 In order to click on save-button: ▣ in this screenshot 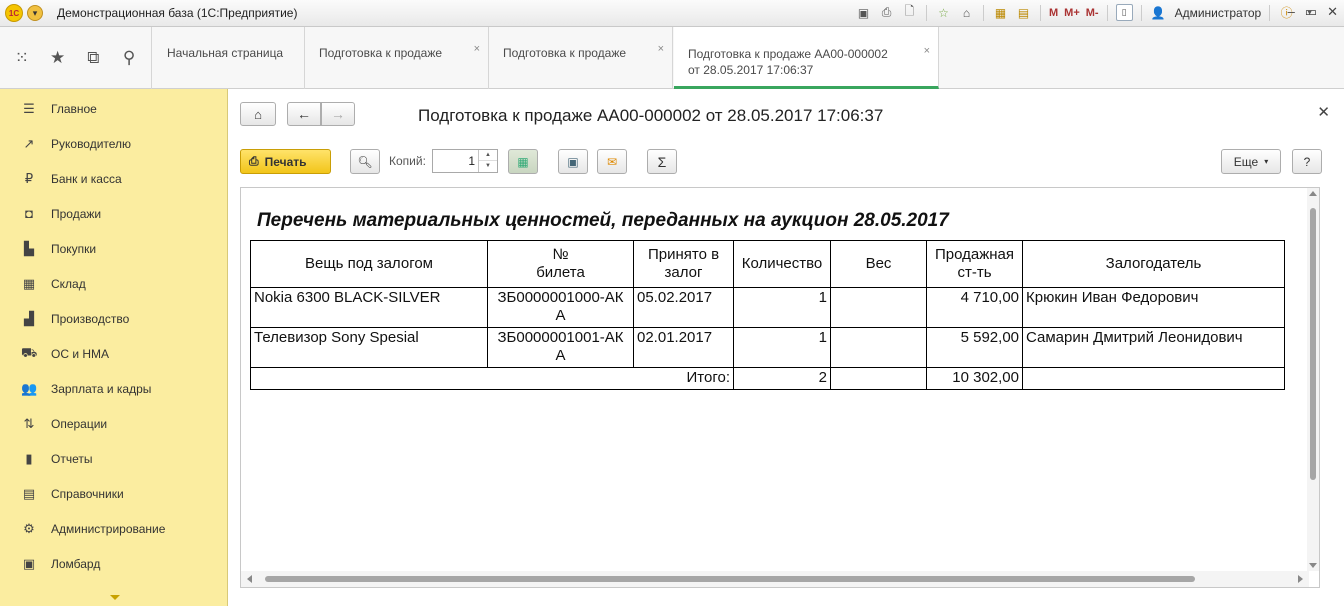, I will do `click(573, 161)`.